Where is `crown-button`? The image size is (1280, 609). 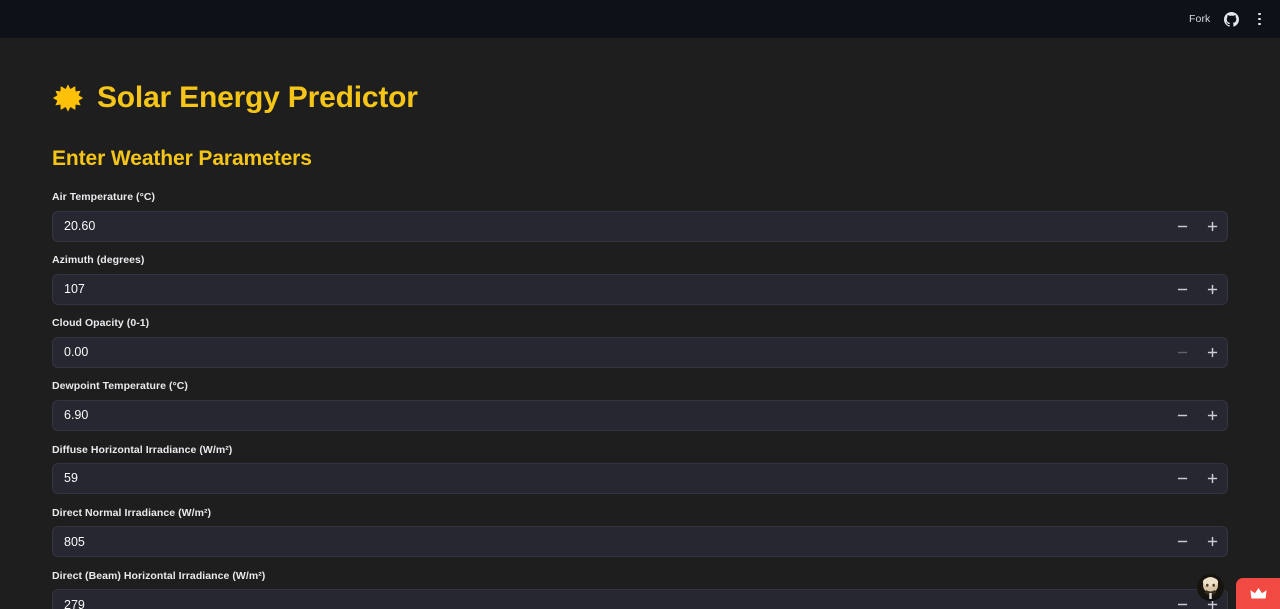 crown-button is located at coordinates (1258, 593).